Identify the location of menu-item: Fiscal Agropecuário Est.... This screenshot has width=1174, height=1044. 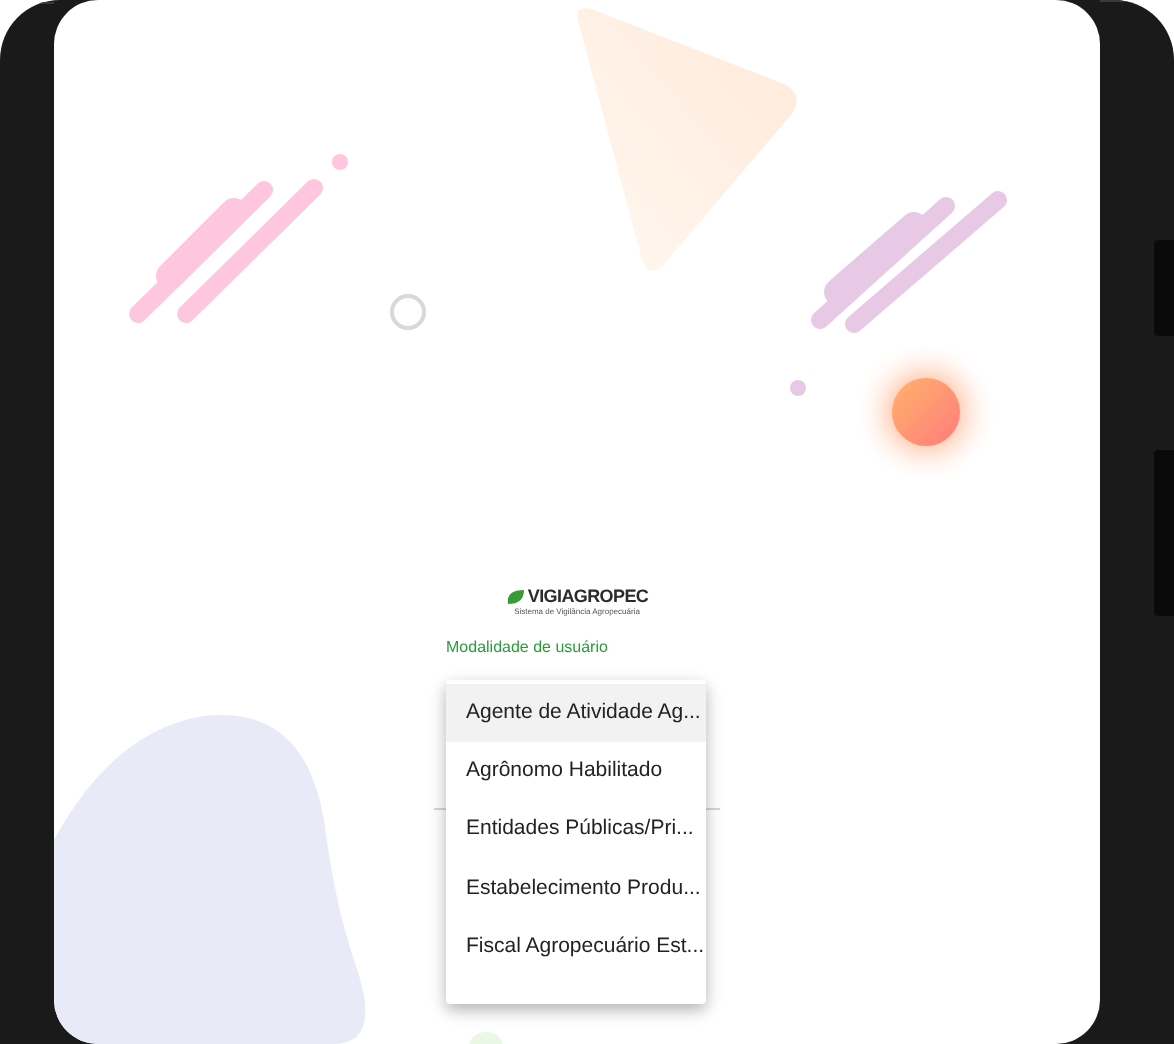
(576, 946).